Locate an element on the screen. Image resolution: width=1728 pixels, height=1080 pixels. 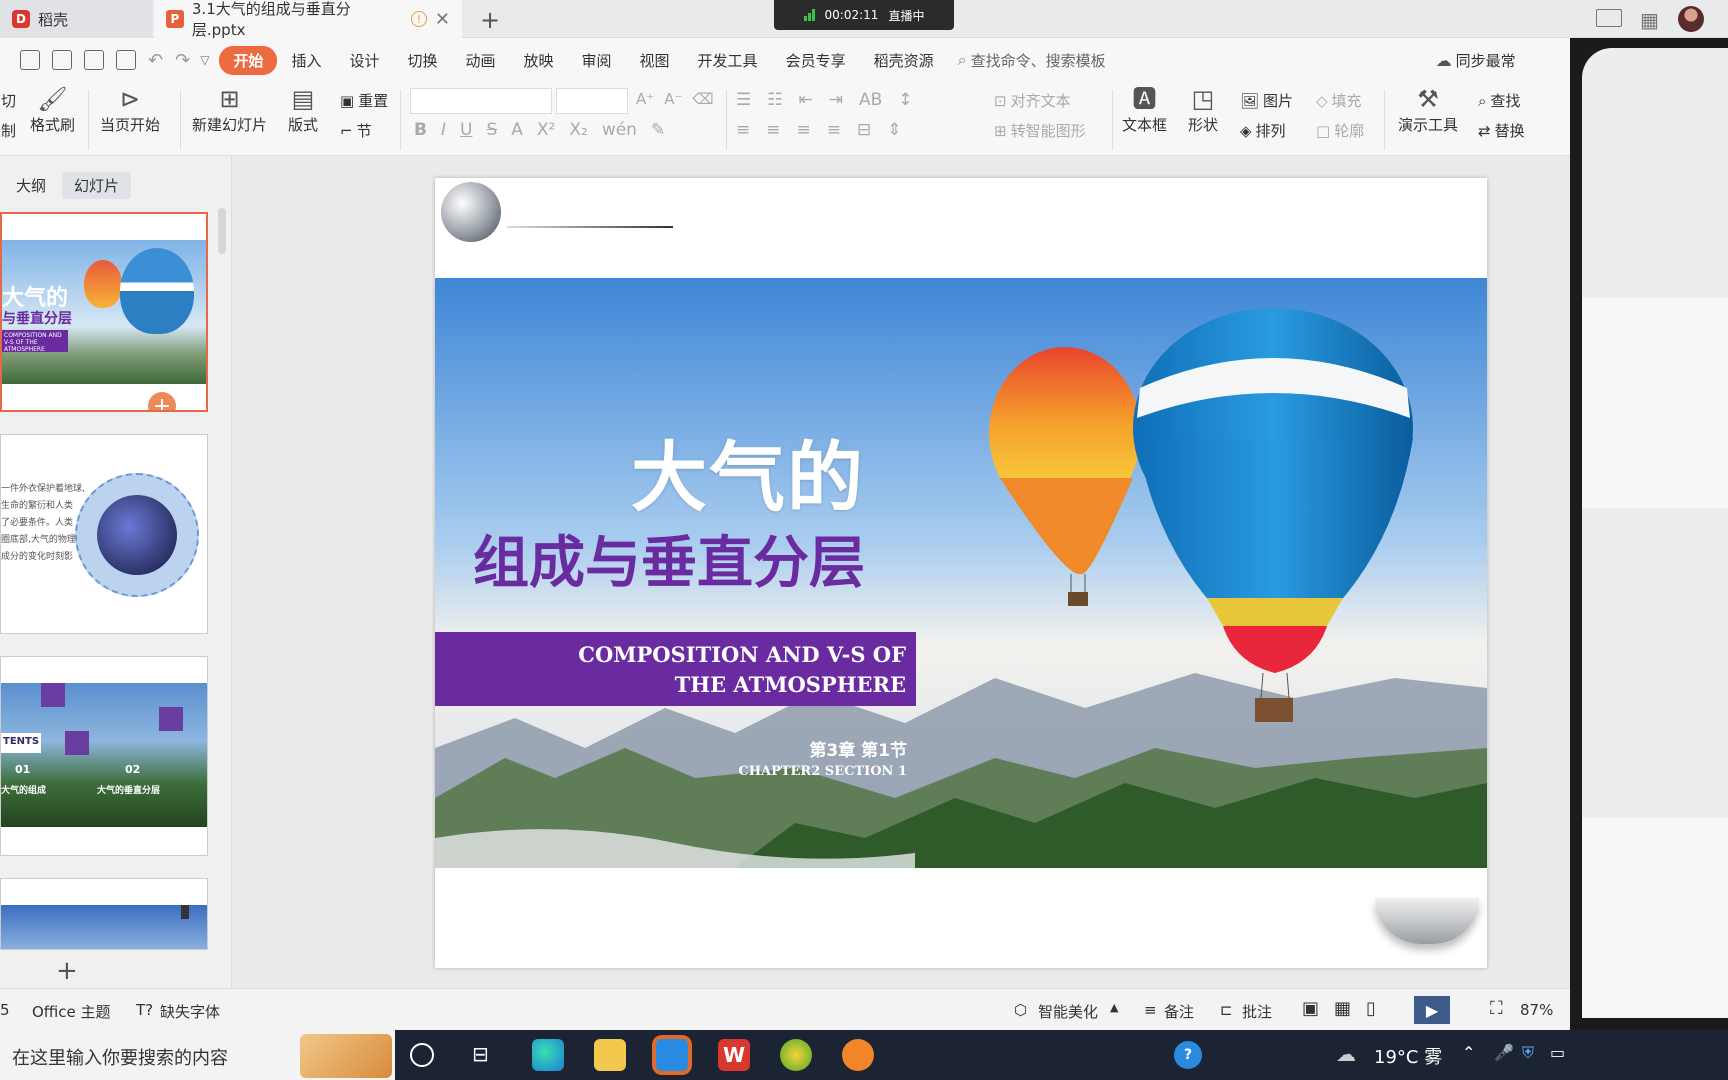
menu-developer: 开发工具 is located at coordinates (728, 60).